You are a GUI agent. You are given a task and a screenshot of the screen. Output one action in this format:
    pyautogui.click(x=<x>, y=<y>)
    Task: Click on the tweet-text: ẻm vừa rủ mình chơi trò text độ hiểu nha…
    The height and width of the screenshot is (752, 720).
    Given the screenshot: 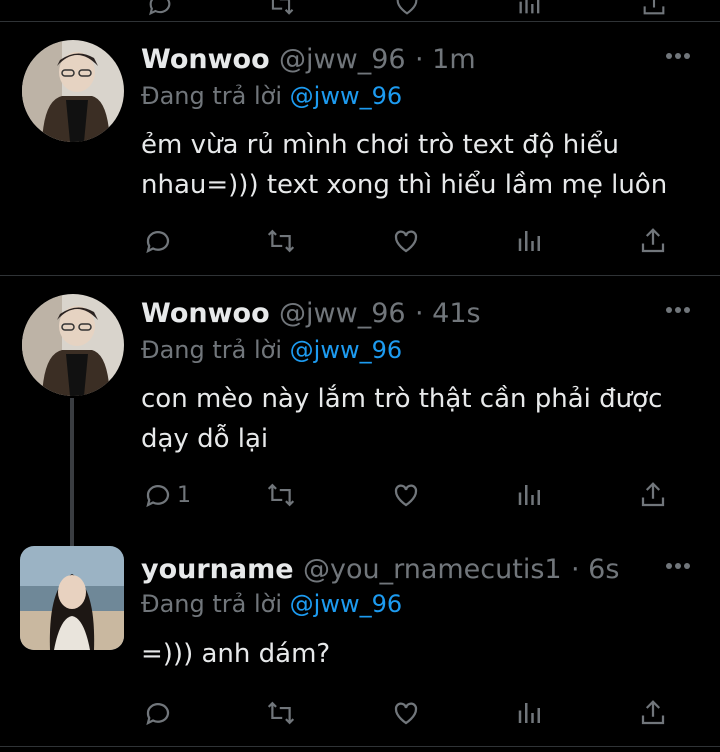 What is the action you would take?
    pyautogui.click(x=404, y=165)
    